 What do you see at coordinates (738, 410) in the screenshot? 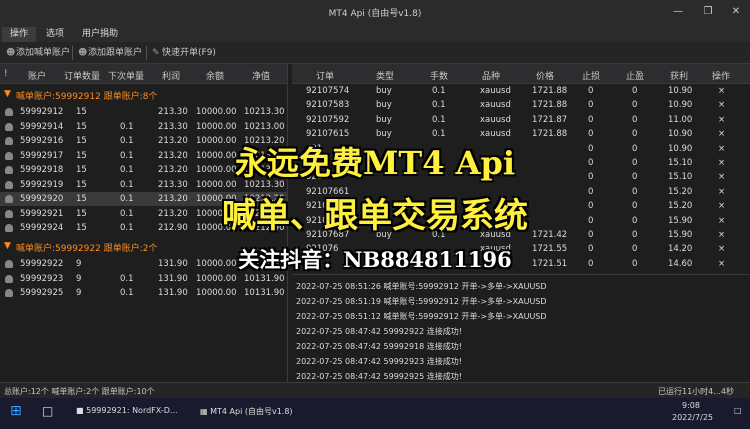
I see `notification-icon: □` at bounding box center [738, 410].